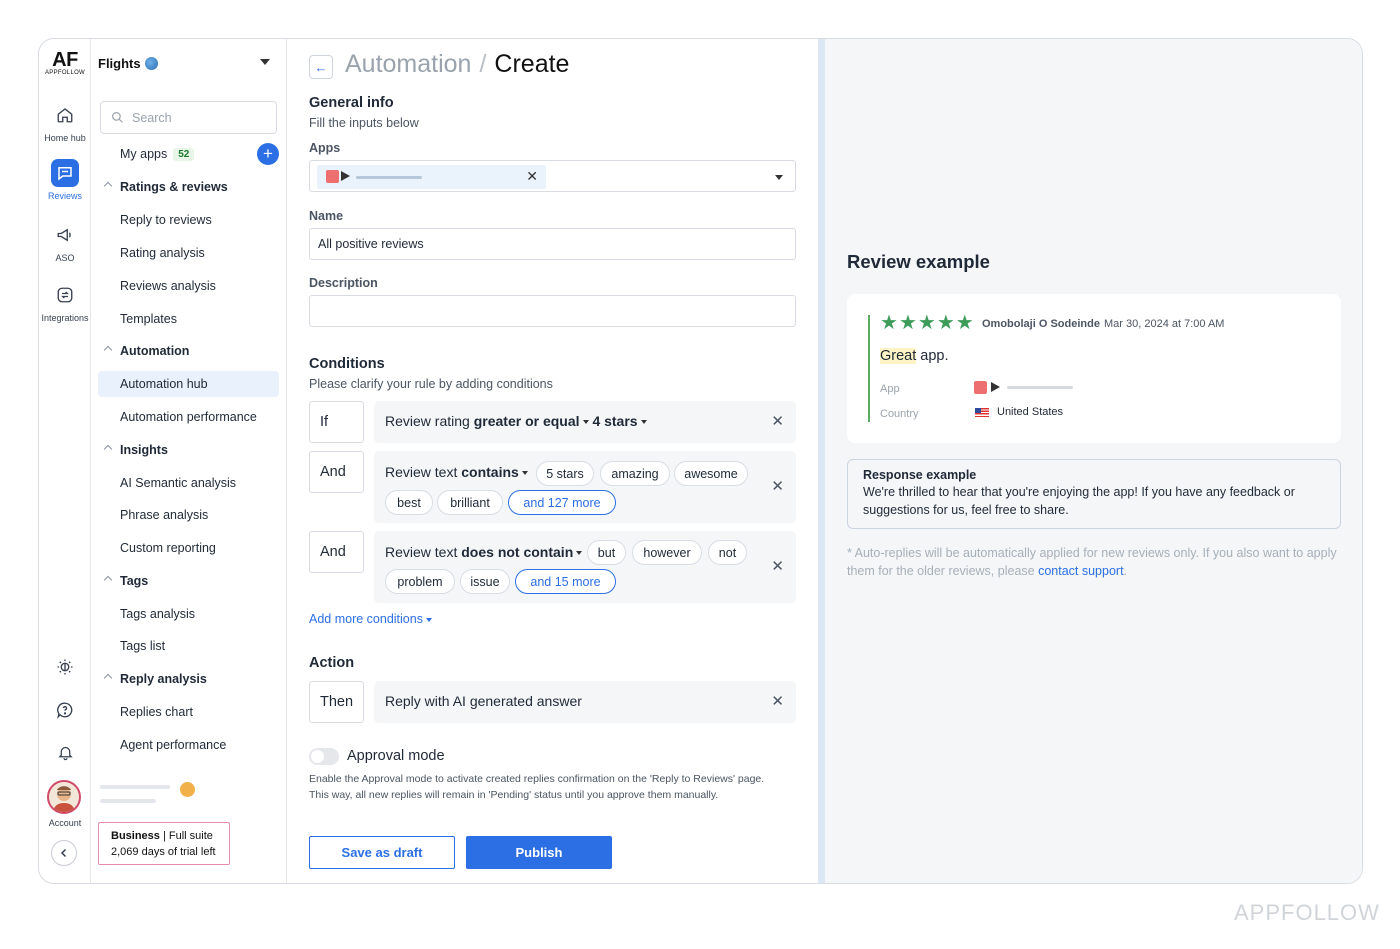 This screenshot has height=949, width=1400. Describe the element at coordinates (65, 115) in the screenshot. I see `home-icon` at that location.